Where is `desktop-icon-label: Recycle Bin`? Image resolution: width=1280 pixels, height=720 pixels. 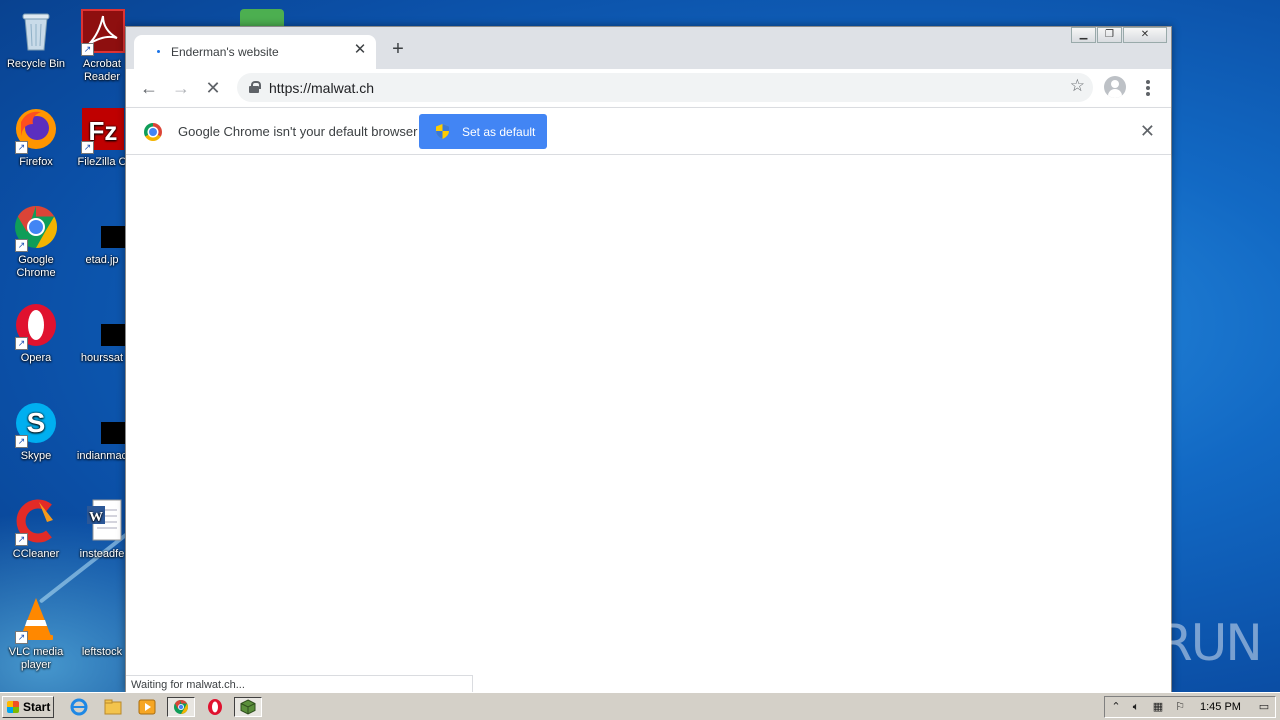
desktop-icon-label: Recycle Bin is located at coordinates (36, 64).